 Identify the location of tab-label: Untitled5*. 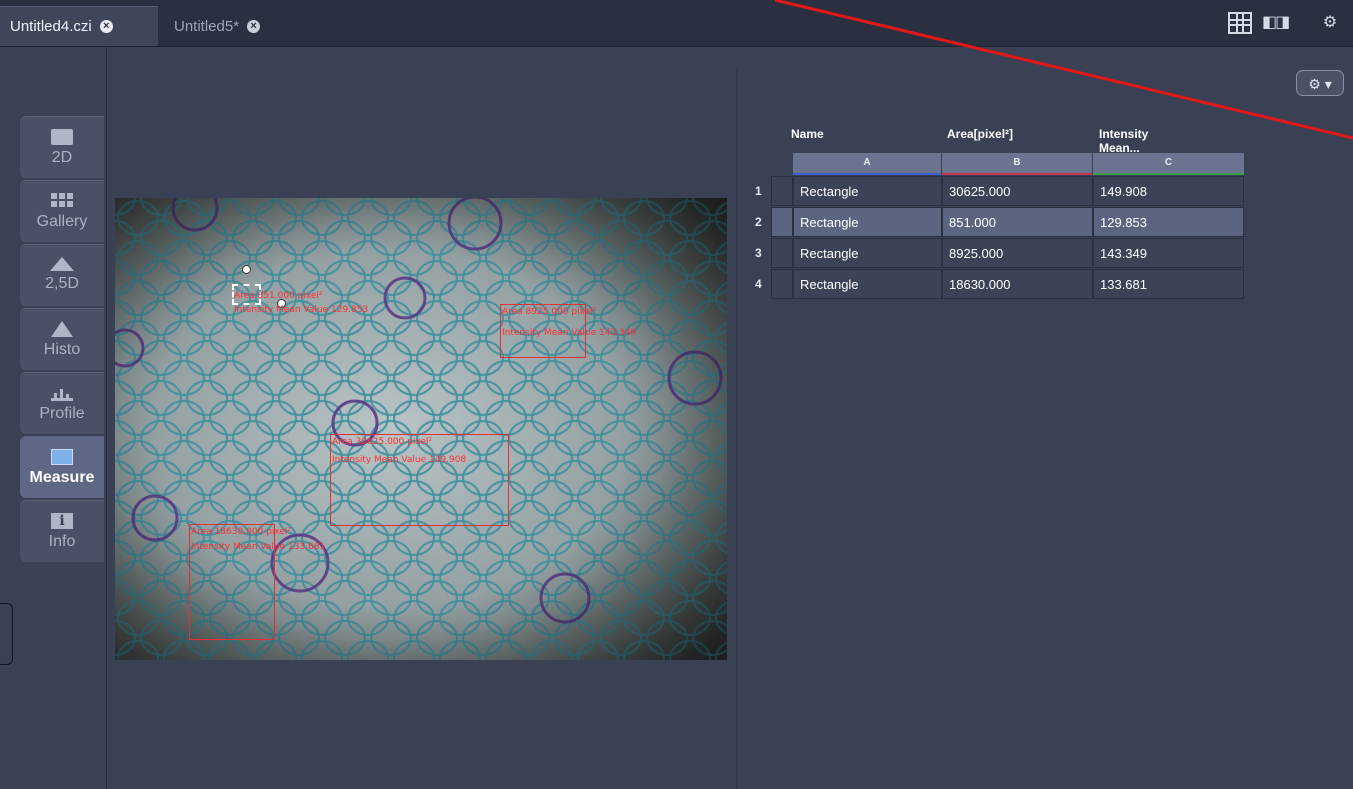
(207, 26).